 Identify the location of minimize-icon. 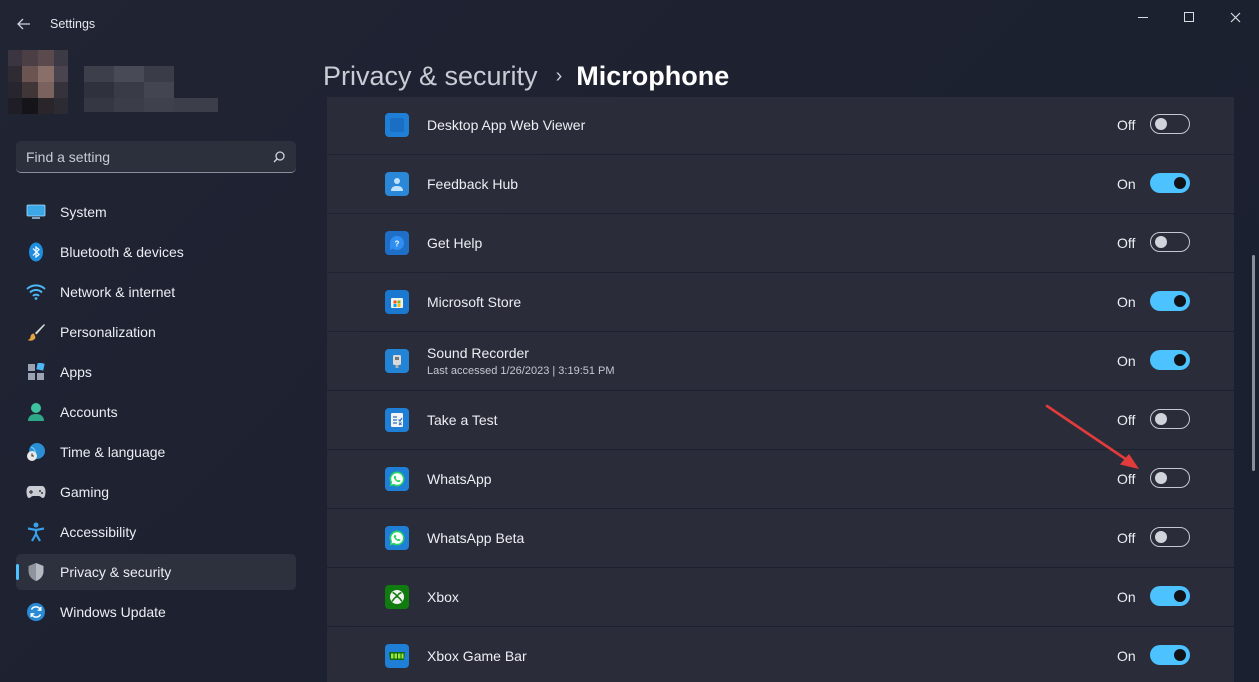
(1143, 17).